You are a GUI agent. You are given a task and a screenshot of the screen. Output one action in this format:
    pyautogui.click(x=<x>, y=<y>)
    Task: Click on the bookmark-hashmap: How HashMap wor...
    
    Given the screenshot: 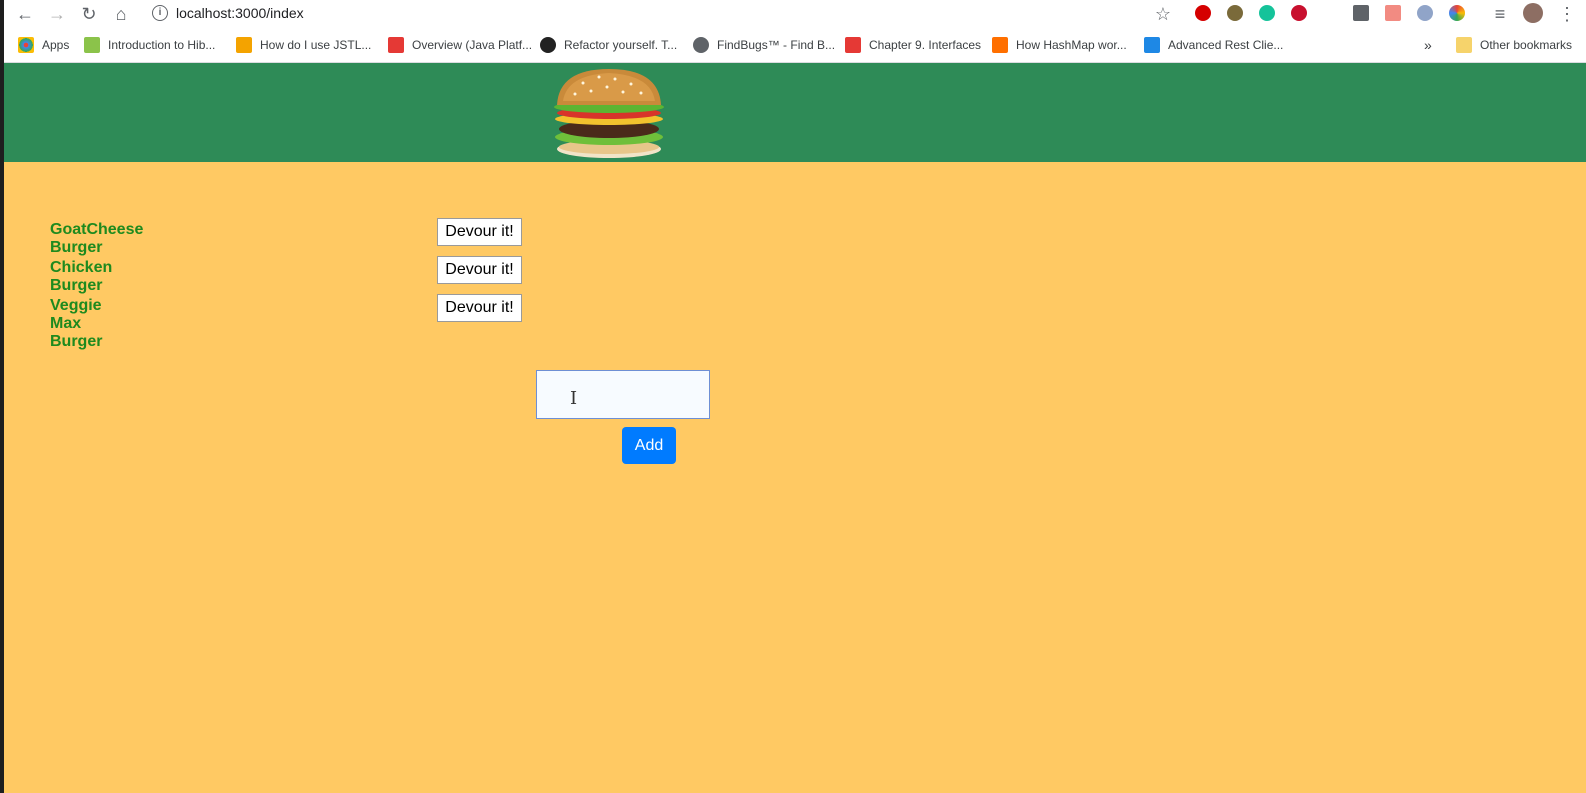 What is the action you would take?
    pyautogui.click(x=1059, y=45)
    